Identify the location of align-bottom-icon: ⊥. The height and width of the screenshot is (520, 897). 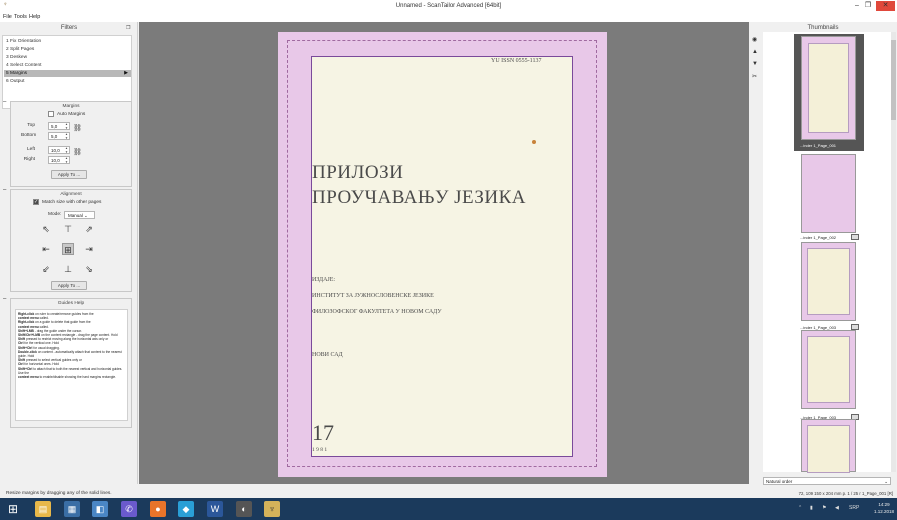
(68, 269).